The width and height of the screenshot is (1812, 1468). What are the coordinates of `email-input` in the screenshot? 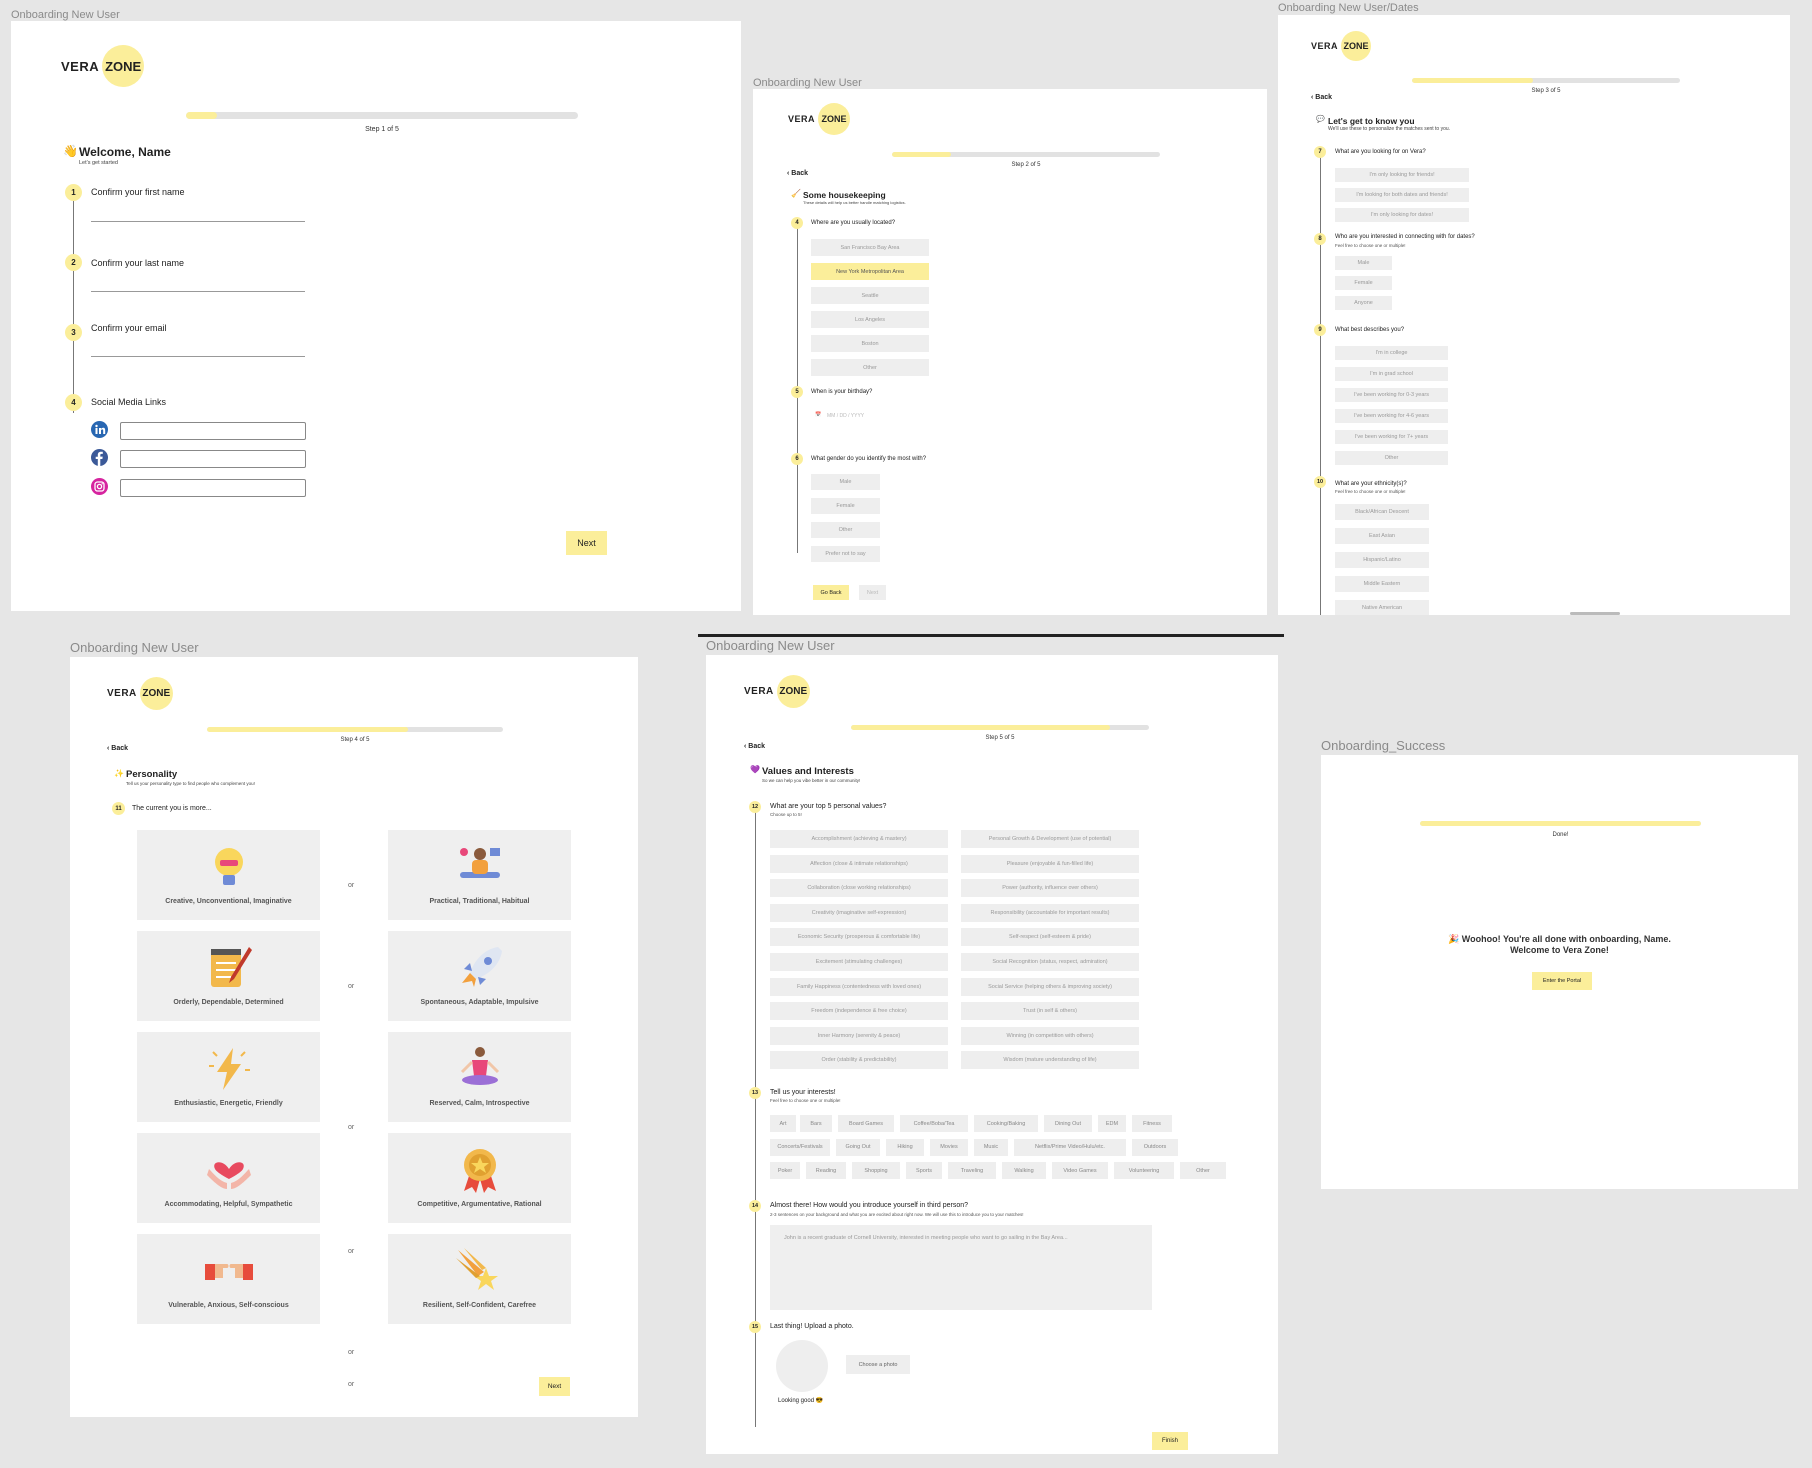 It's located at (198, 356).